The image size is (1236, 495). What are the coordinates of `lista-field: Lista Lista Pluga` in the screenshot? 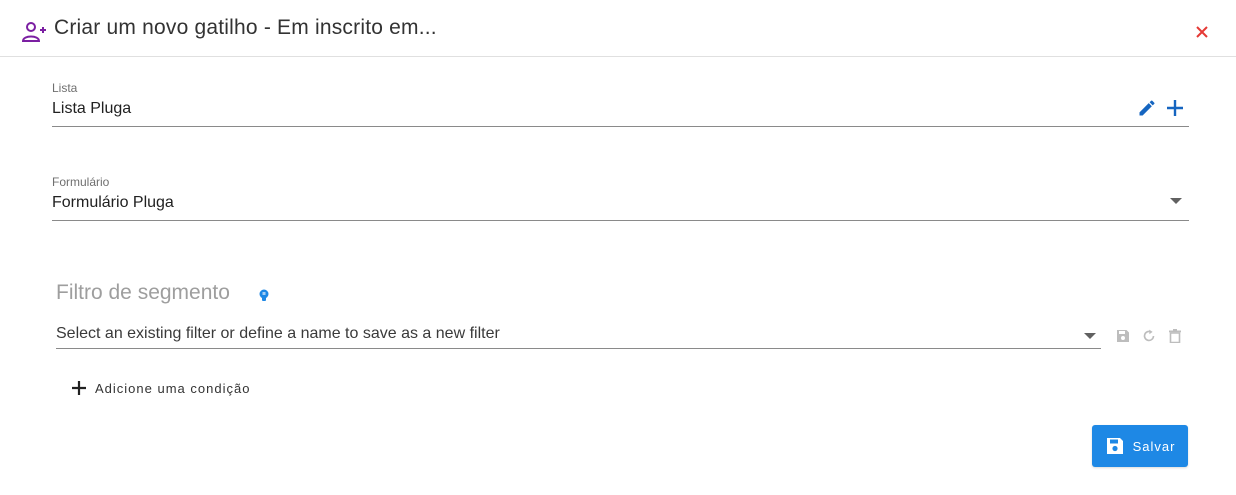 It's located at (620, 104).